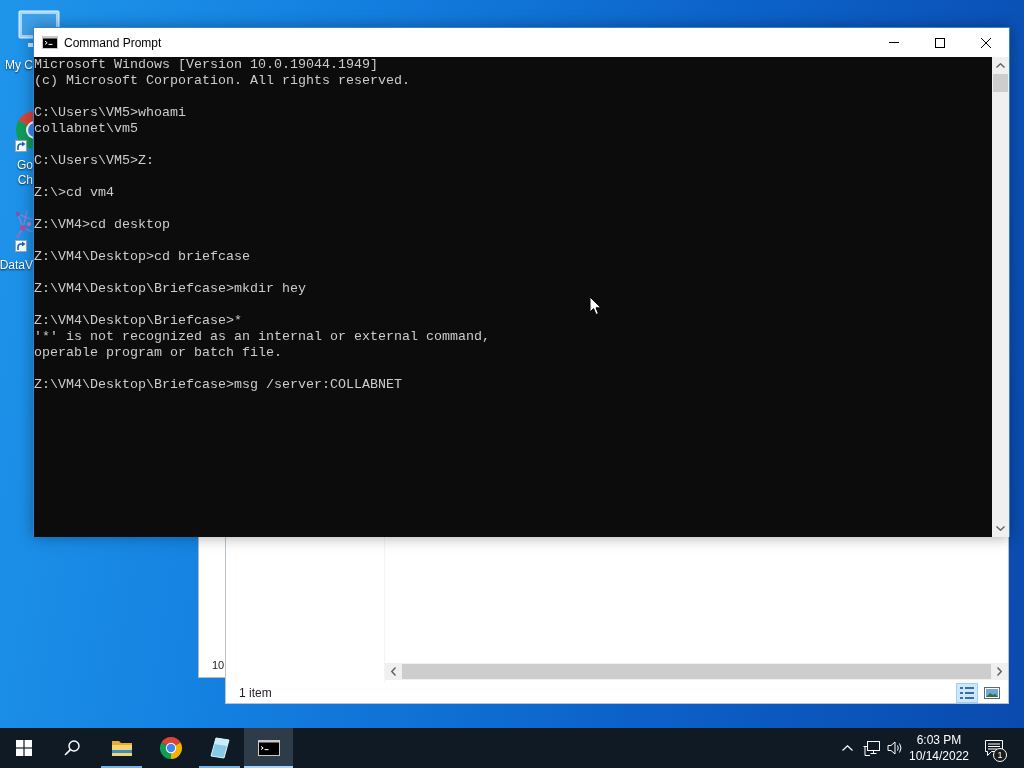  I want to click on clock-time: 6:03 PM, so click(939, 740).